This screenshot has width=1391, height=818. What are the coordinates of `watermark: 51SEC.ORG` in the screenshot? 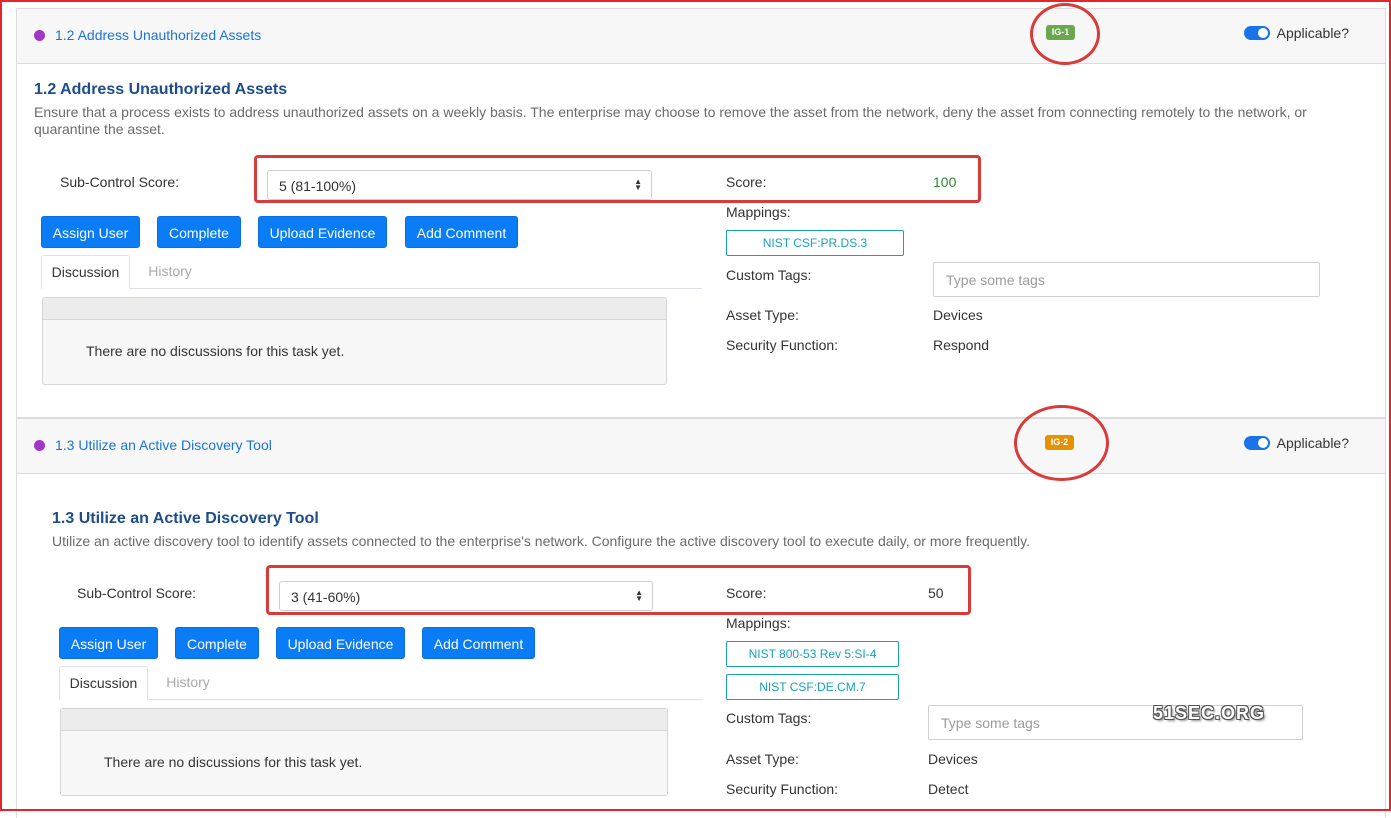 It's located at (1209, 713).